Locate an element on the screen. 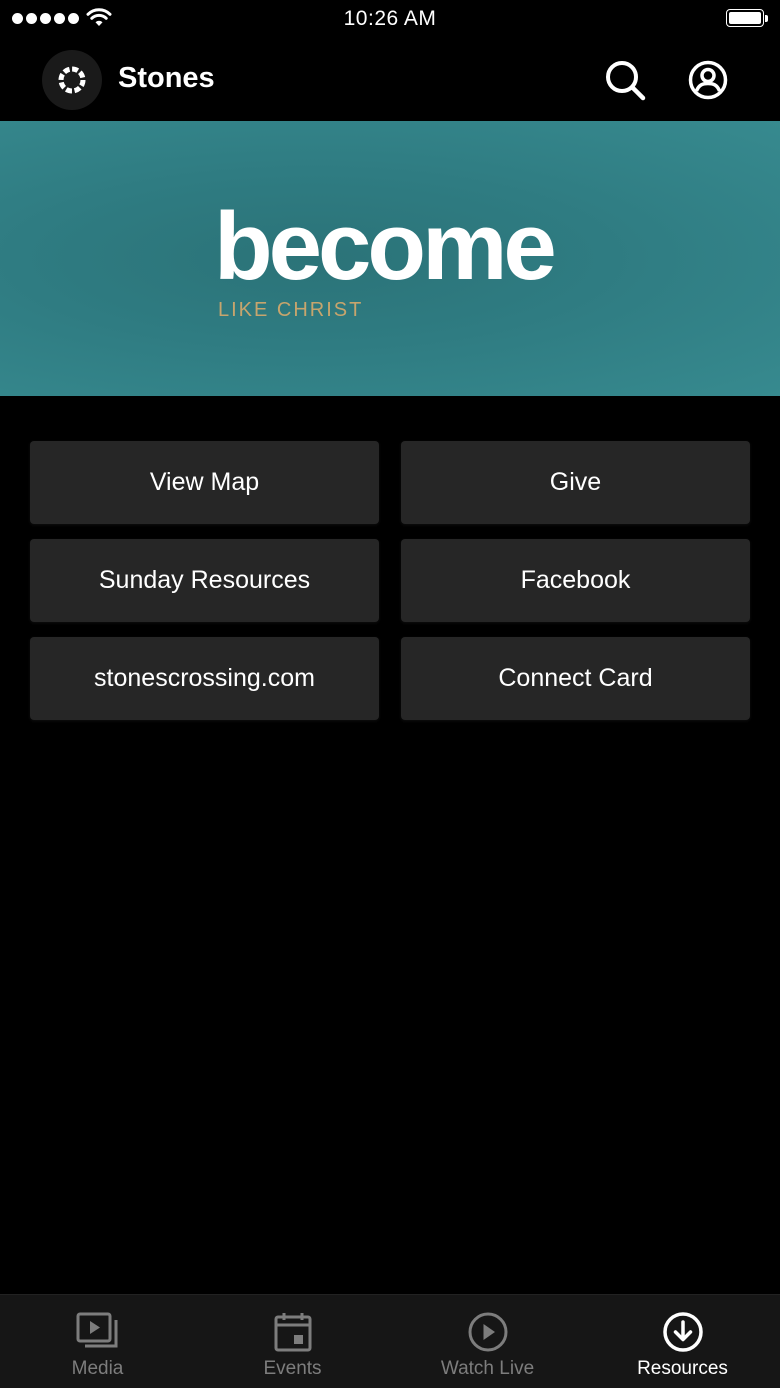  tab-bar: Media Events Watch Live Resources is located at coordinates (390, 1341).